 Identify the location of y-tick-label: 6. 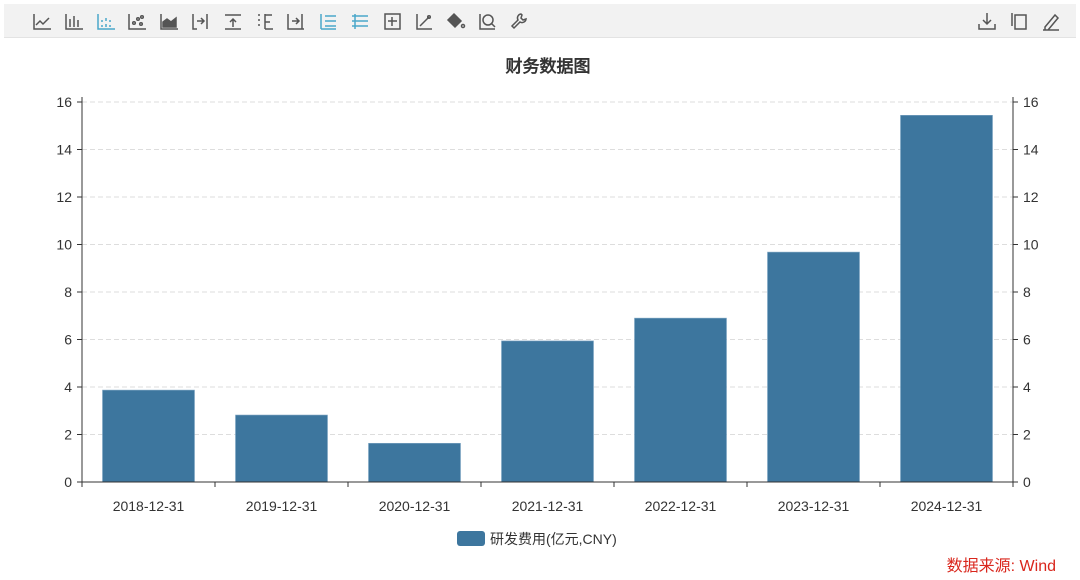
(68, 340).